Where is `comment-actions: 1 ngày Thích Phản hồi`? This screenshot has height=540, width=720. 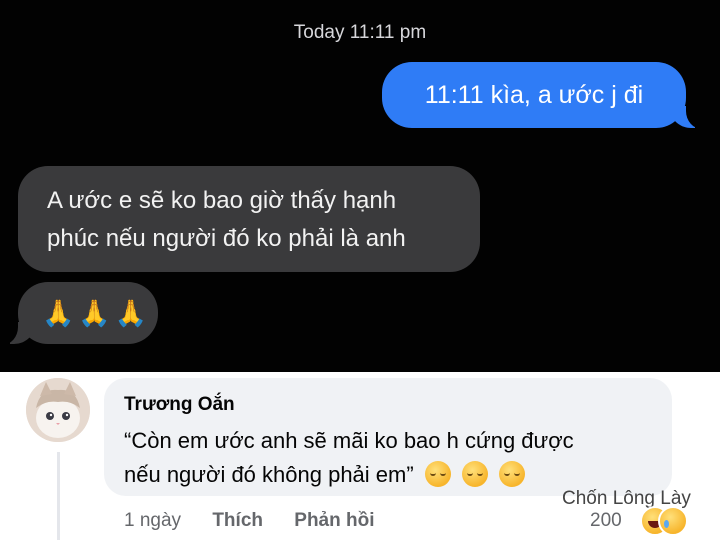 comment-actions: 1 ngày Thích Phản hồi is located at coordinates (262, 521).